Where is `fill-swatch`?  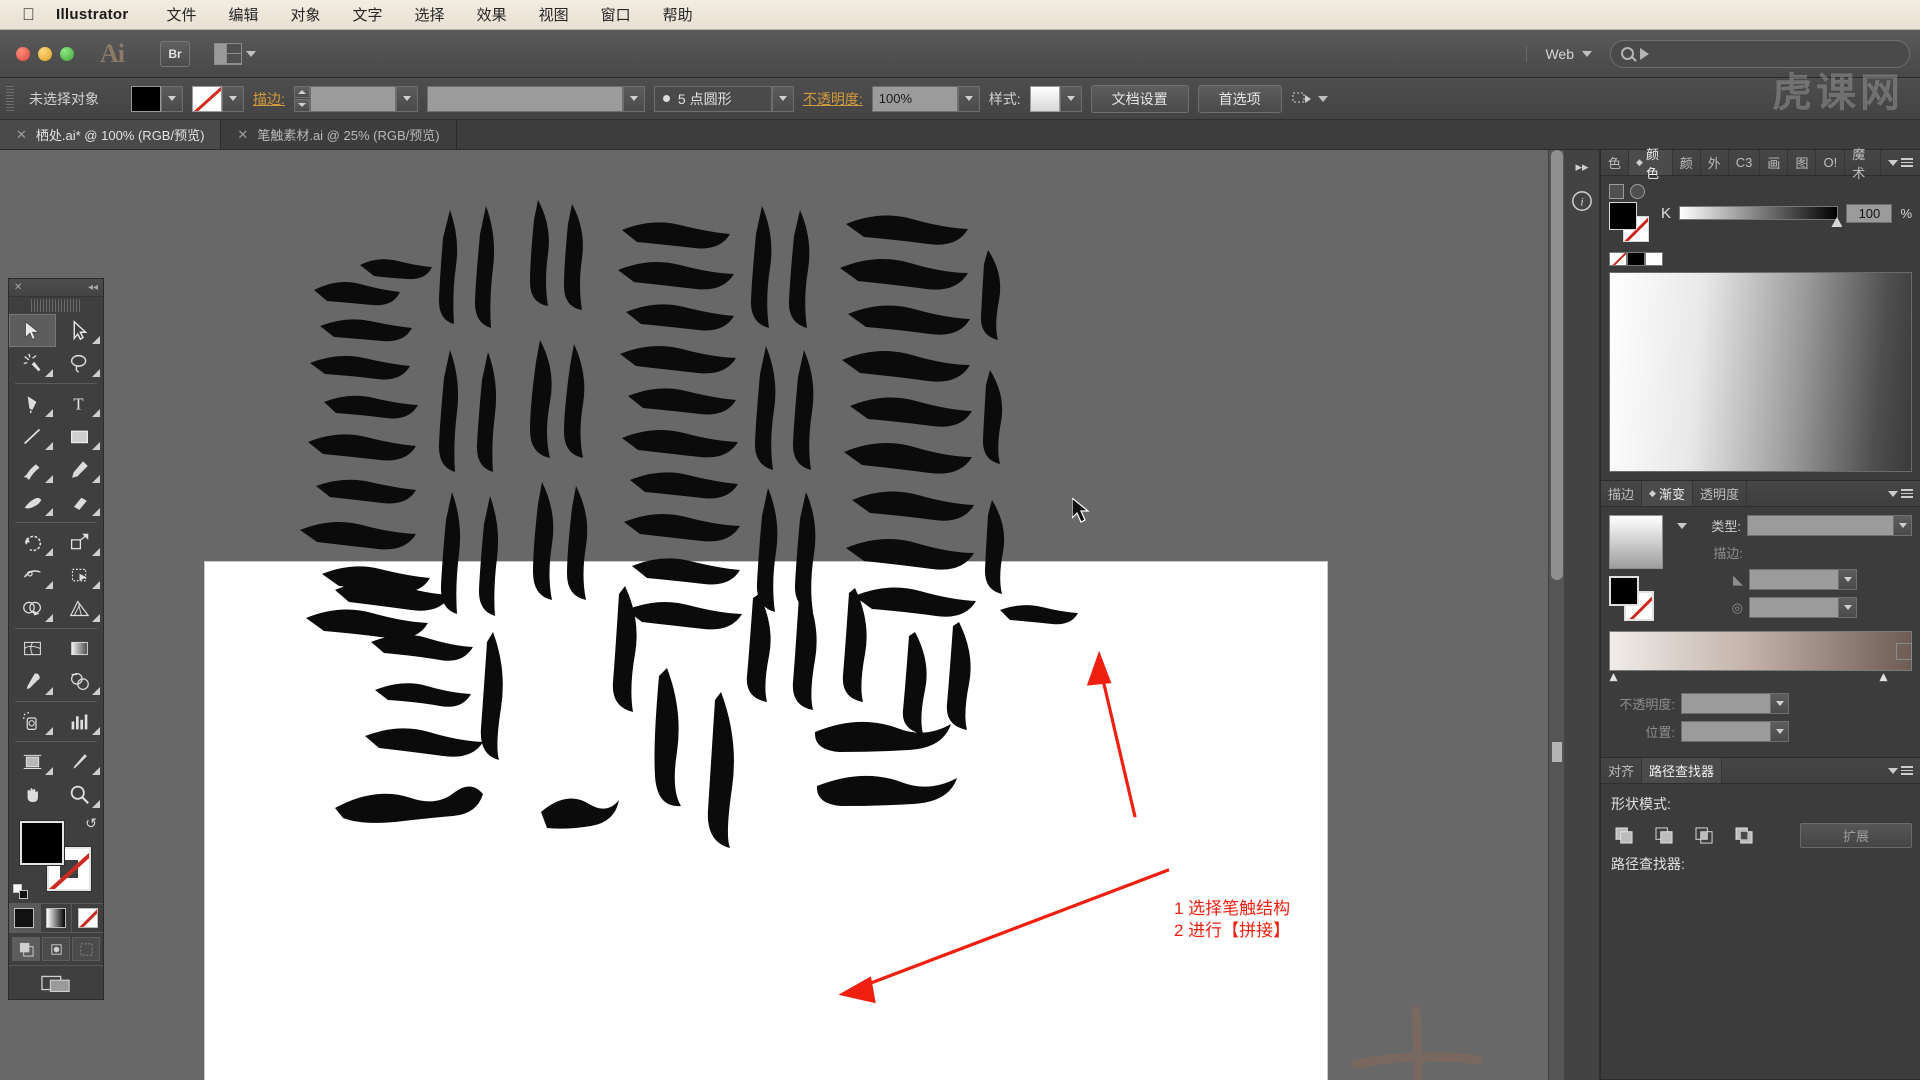
fill-swatch is located at coordinates (146, 98).